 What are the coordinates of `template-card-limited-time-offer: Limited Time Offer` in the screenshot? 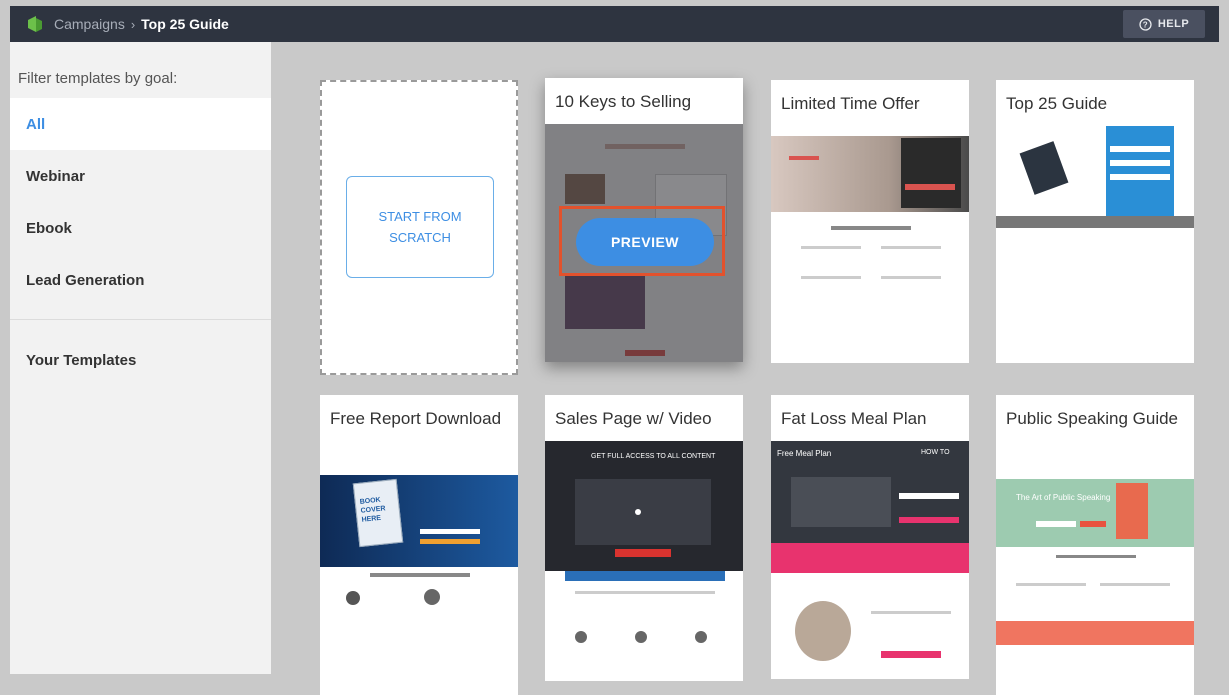 It's located at (870, 221).